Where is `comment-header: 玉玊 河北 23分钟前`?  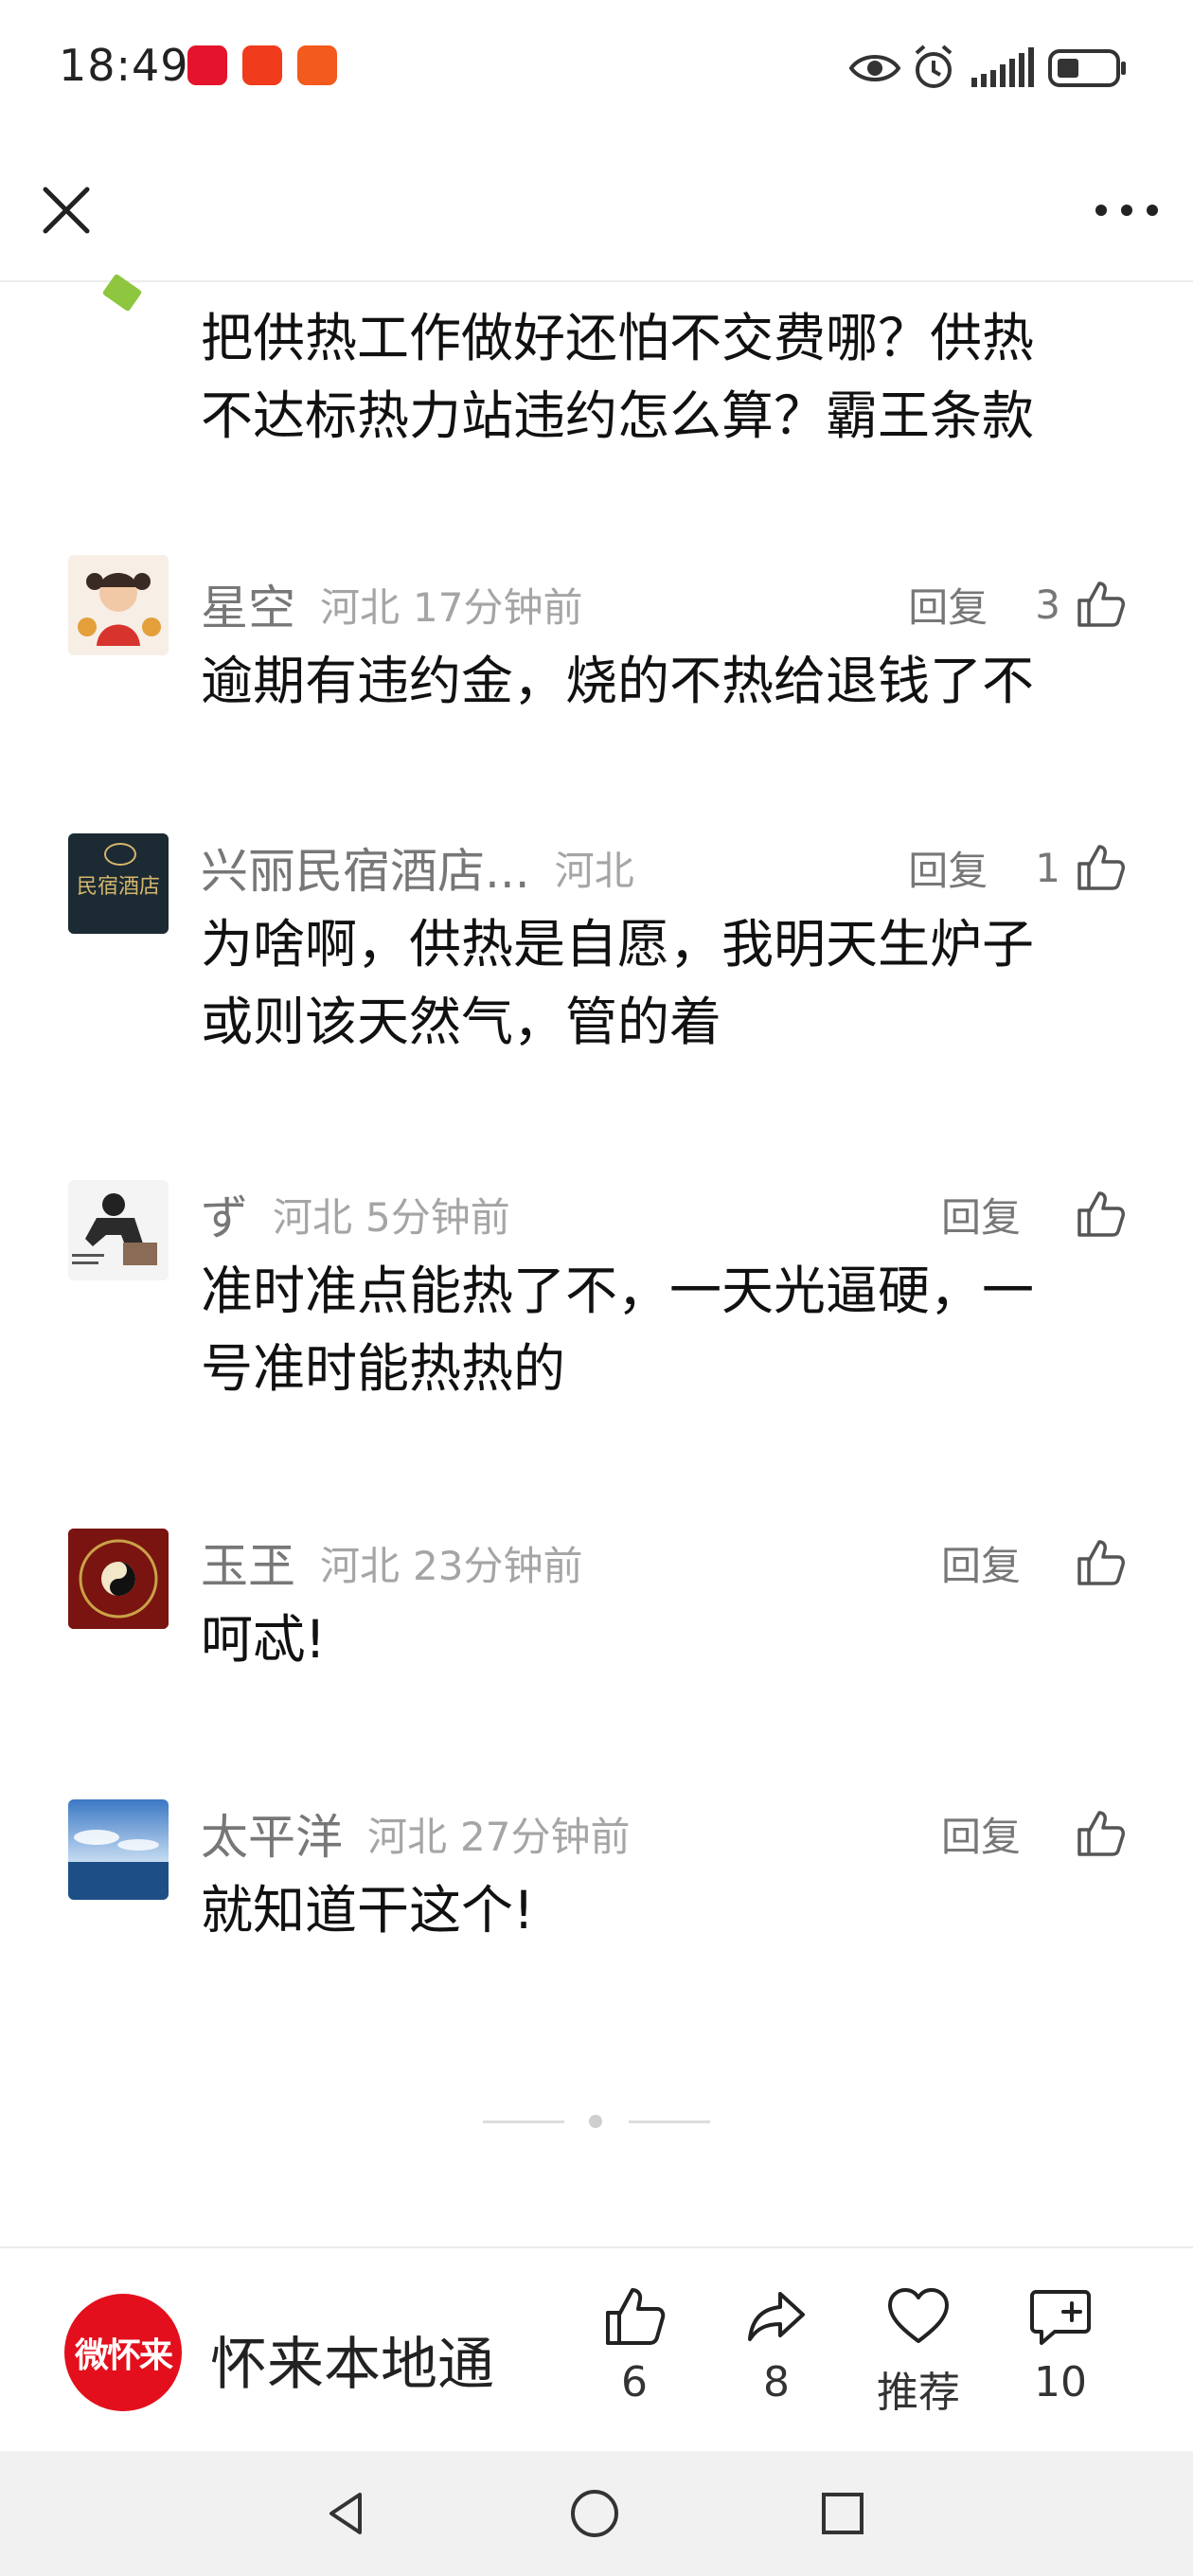 comment-header: 玉玊 河北 23分钟前 is located at coordinates (392, 1564).